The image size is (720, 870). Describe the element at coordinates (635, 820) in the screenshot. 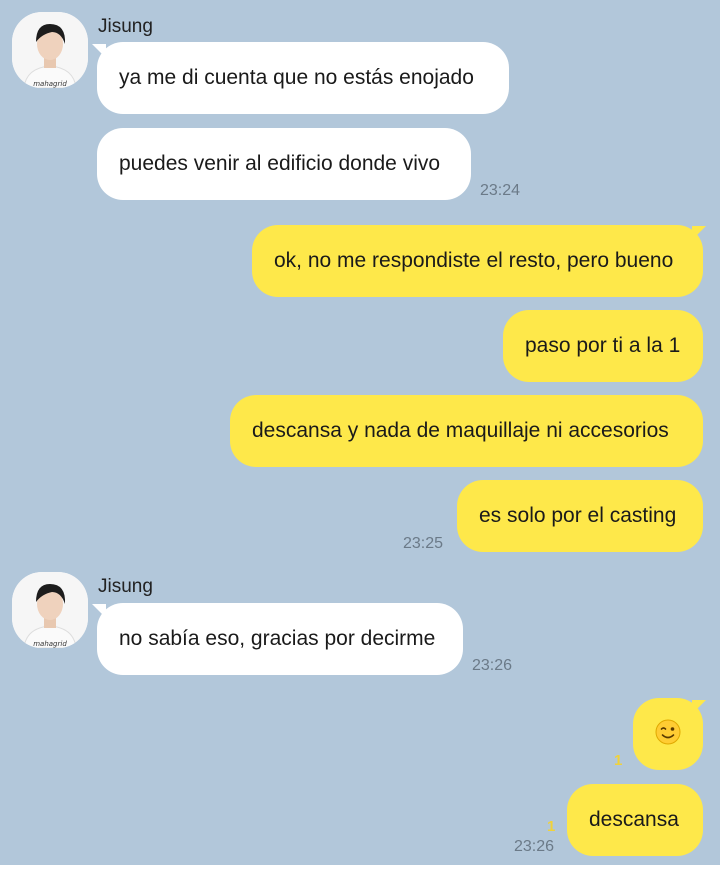

I see `outgoing-message: descansa` at that location.